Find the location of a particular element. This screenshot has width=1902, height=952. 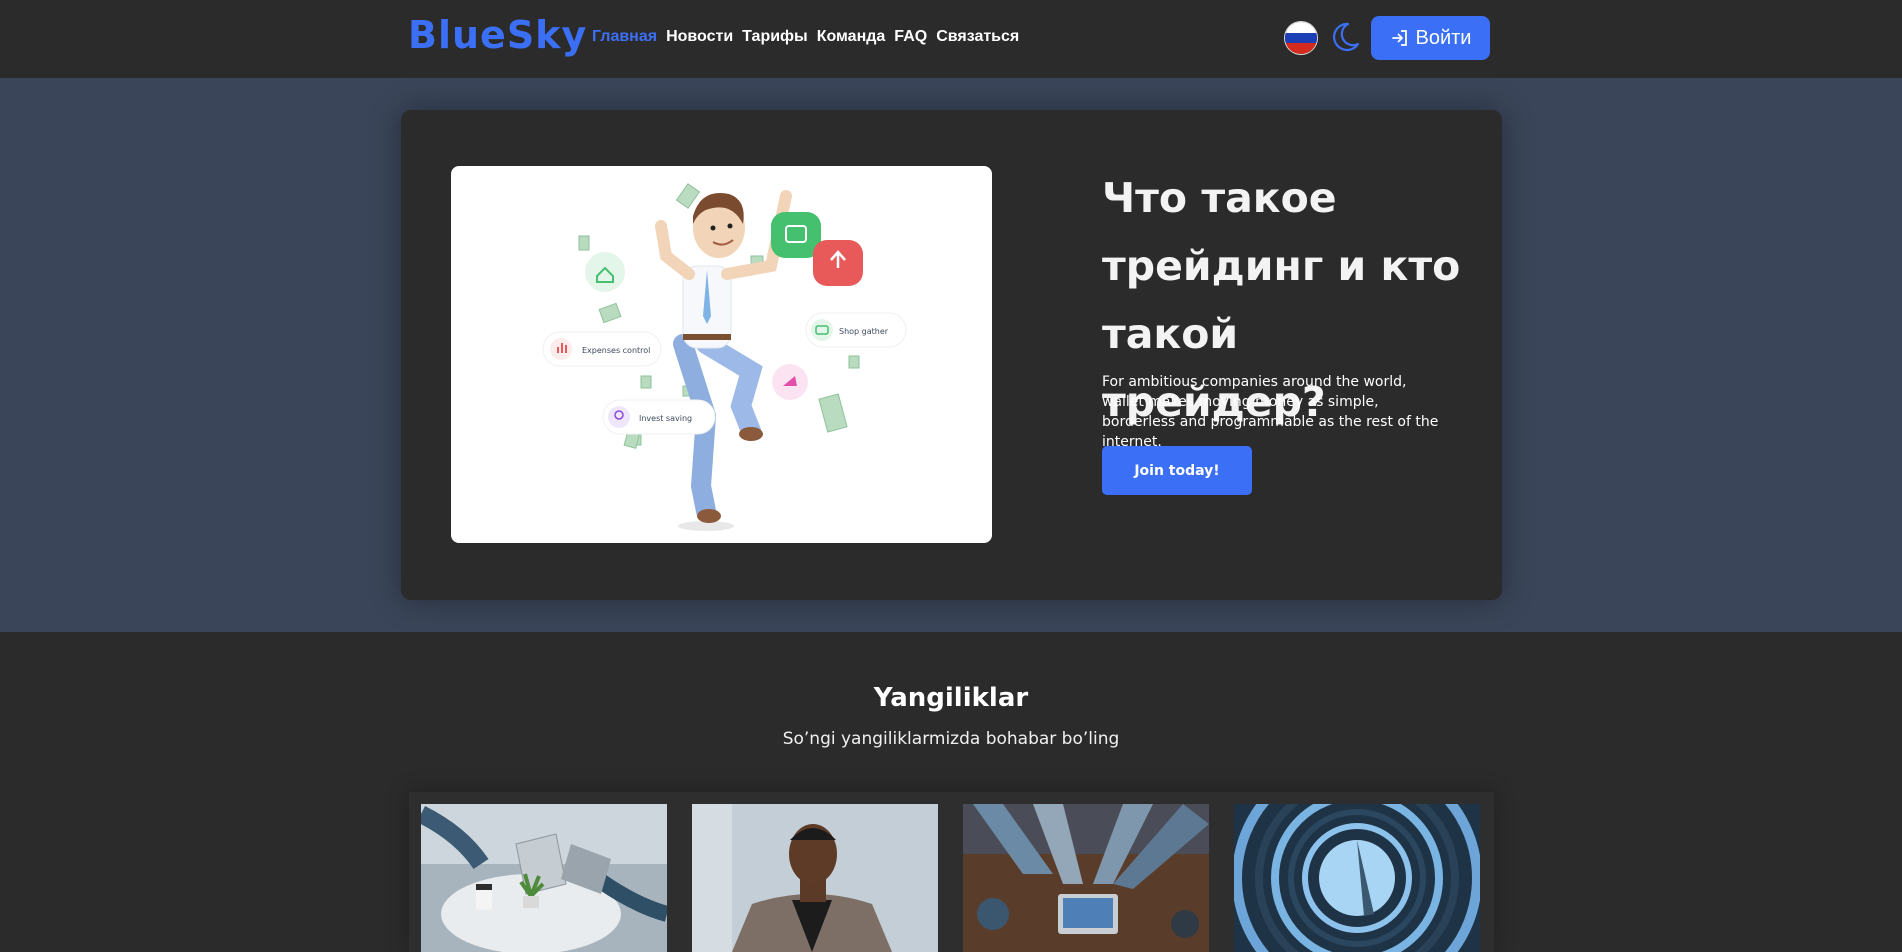

news-card-businessman is located at coordinates (815, 878).